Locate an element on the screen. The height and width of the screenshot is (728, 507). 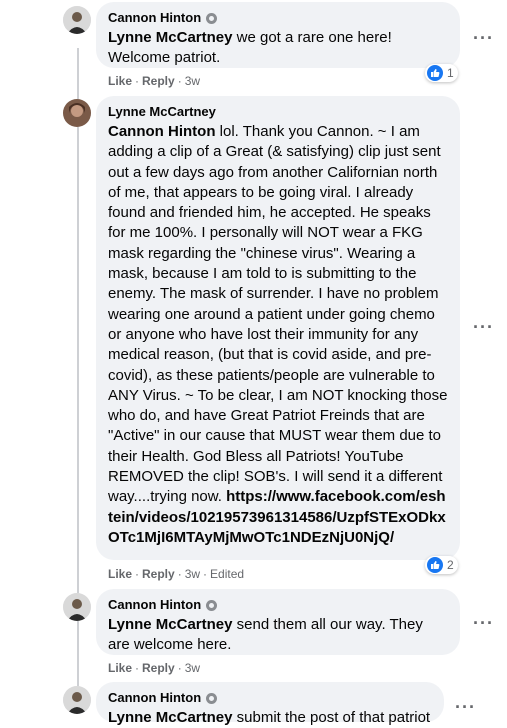
comment-author: Lynne McCartney is located at coordinates (278, 112).